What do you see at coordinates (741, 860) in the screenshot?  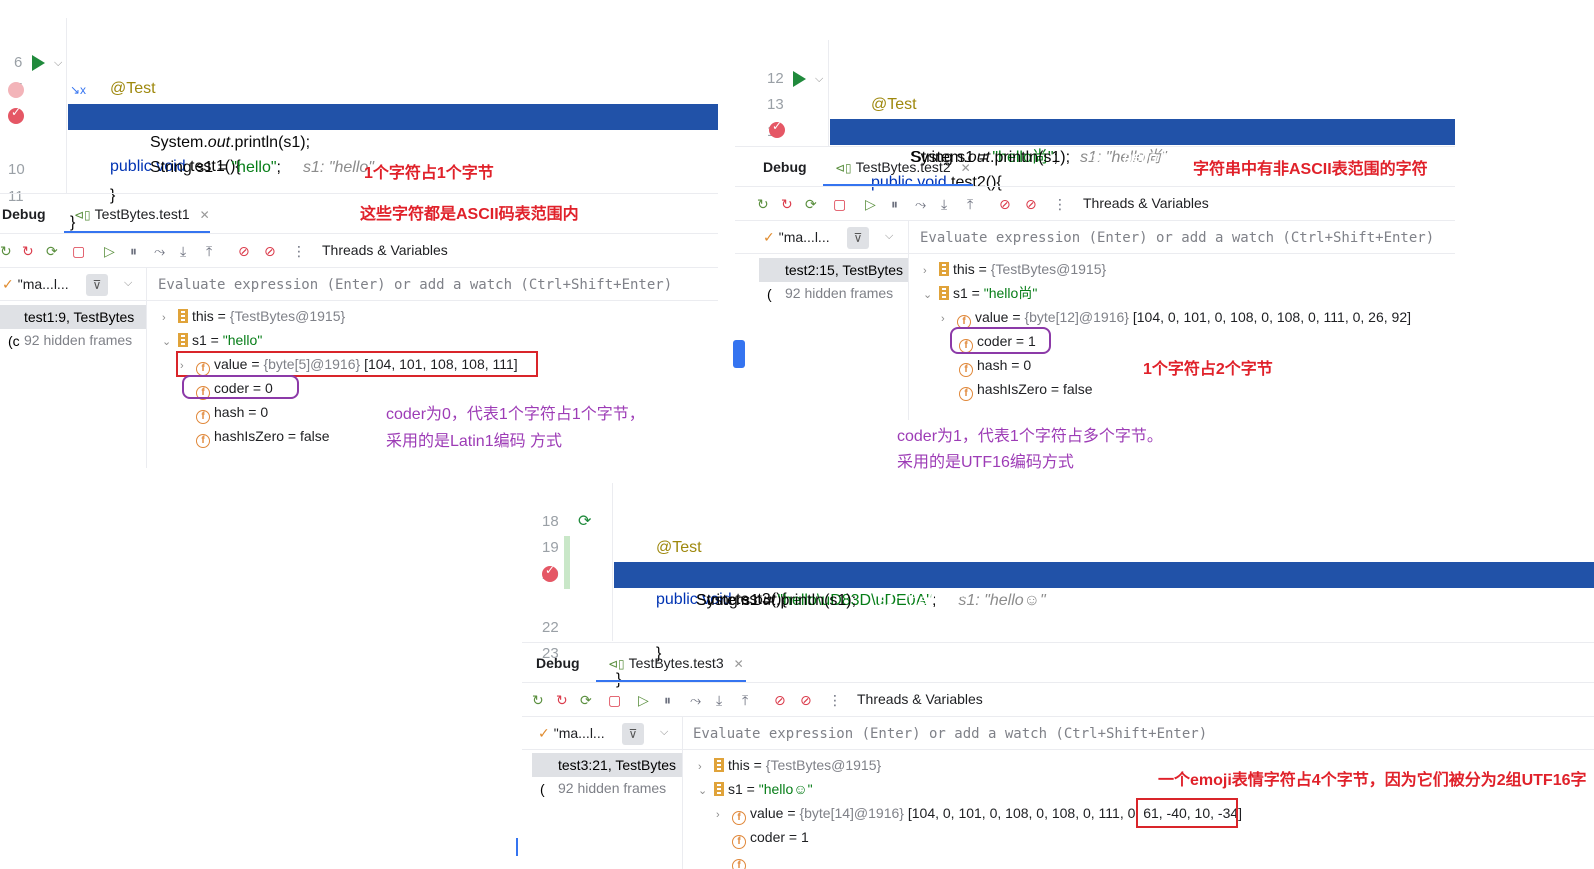 I see `var-more: f` at bounding box center [741, 860].